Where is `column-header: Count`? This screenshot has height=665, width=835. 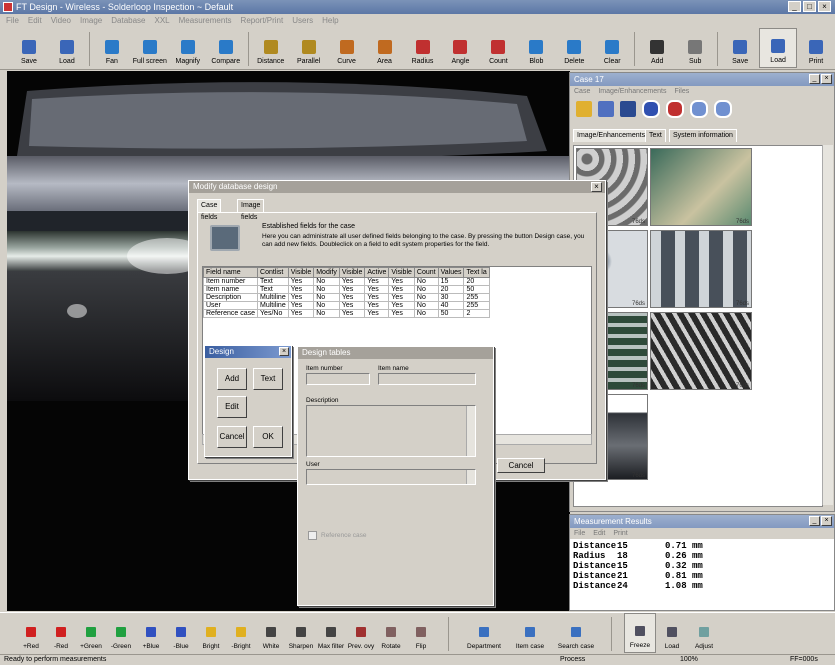
column-header: Count is located at coordinates (426, 272).